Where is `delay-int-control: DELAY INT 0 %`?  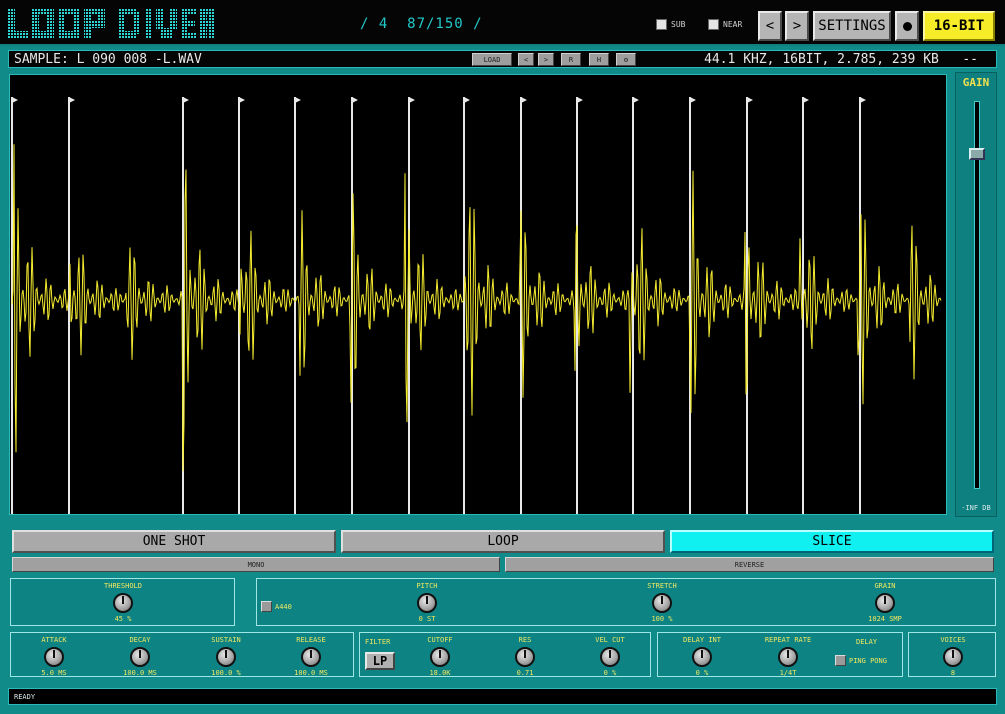 delay-int-control: DELAY INT 0 % is located at coordinates (702, 657).